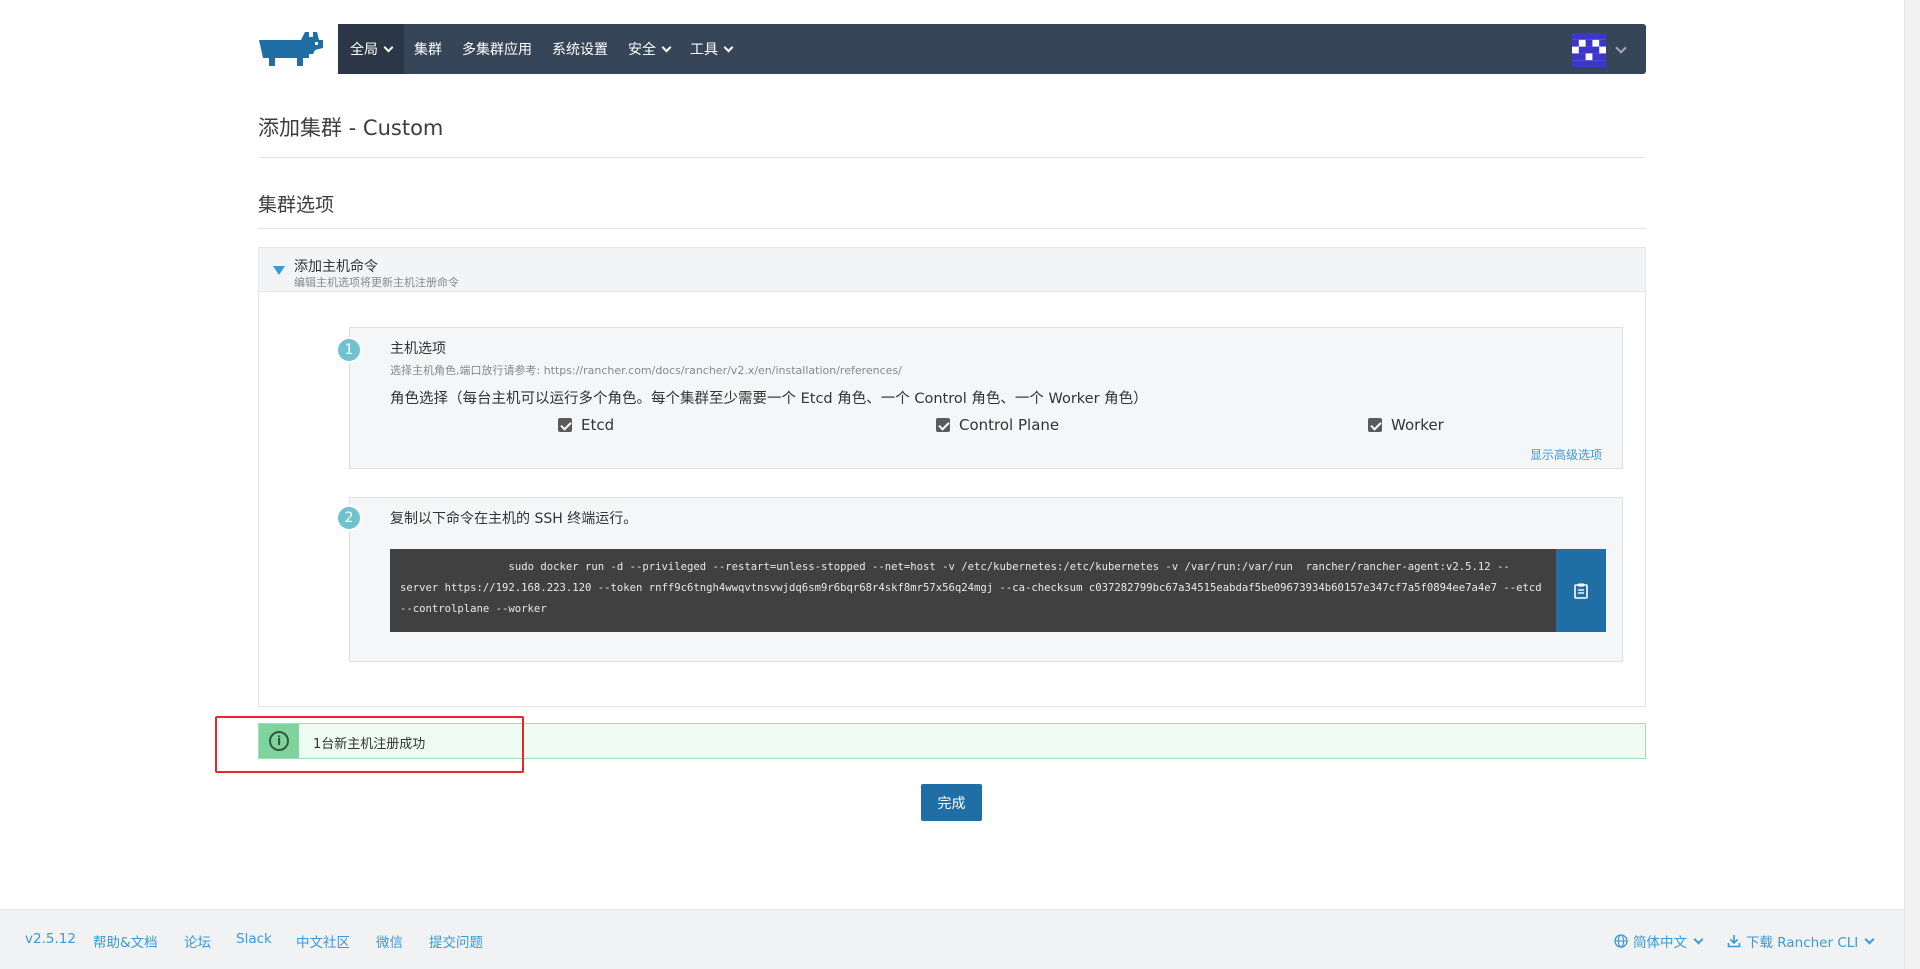 The width and height of the screenshot is (1920, 969). Describe the element at coordinates (197, 941) in the screenshot. I see `footer-link-forum: 论坛` at that location.